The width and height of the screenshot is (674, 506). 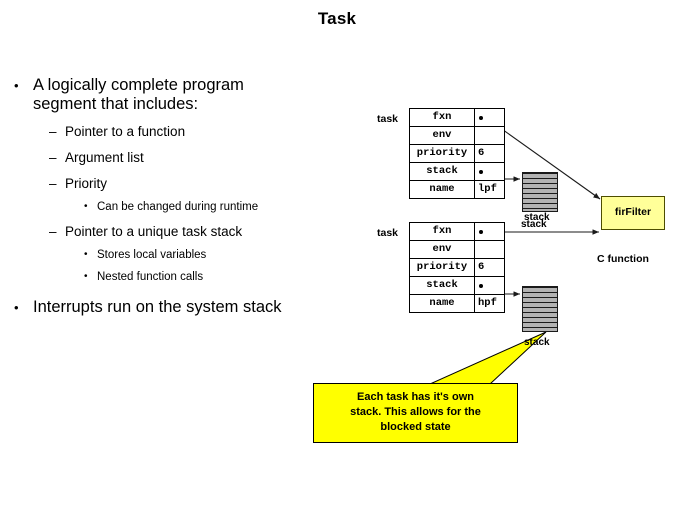 I want to click on table-row: name hpf, so click(x=457, y=303).